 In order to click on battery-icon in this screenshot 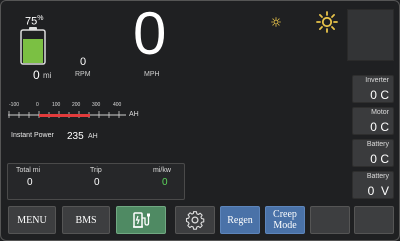, I will do `click(33, 46)`.